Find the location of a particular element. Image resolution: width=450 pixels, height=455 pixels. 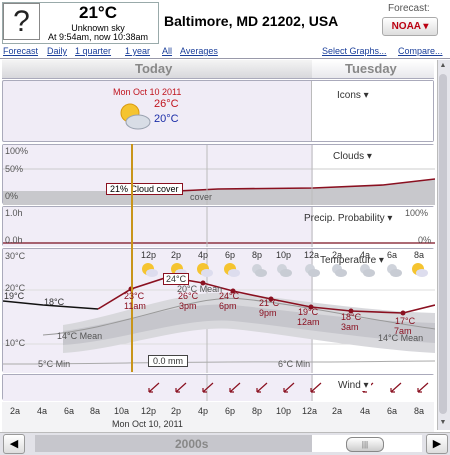

axis-tick: 10p is located at coordinates (284, 411).